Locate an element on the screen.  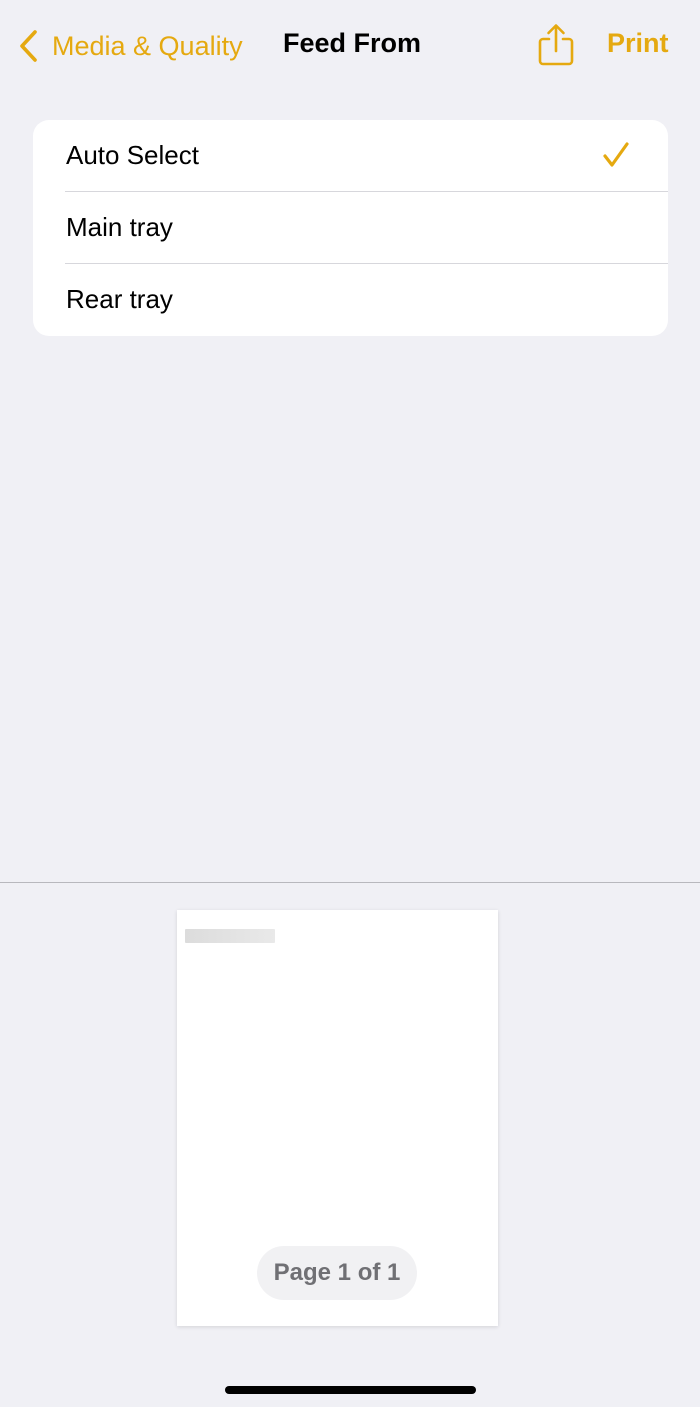
print-preview-page: Page 1 of 1 is located at coordinates (337, 1118).